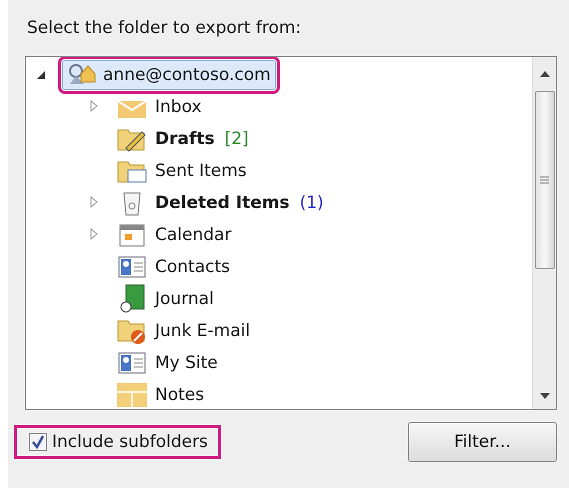 The height and width of the screenshot is (495, 569). Describe the element at coordinates (193, 235) in the screenshot. I see `folder-name: Calendar` at that location.